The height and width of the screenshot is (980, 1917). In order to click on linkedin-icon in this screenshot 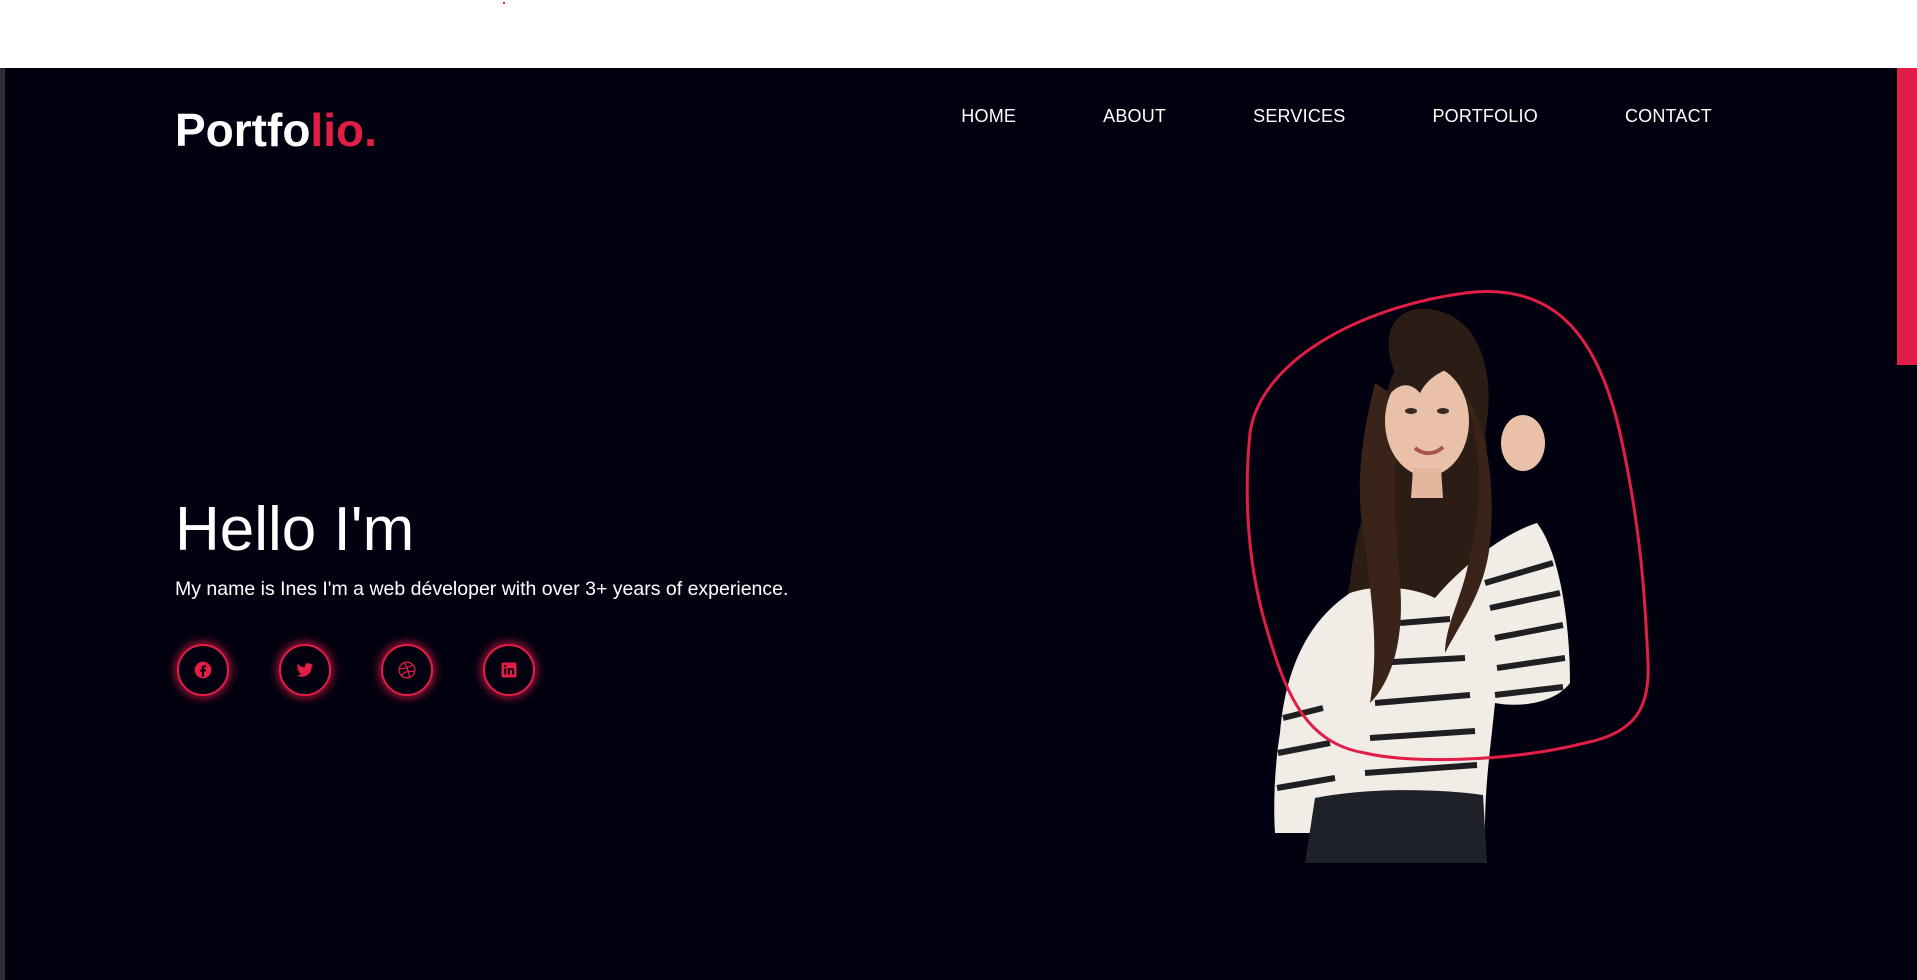, I will do `click(509, 670)`.